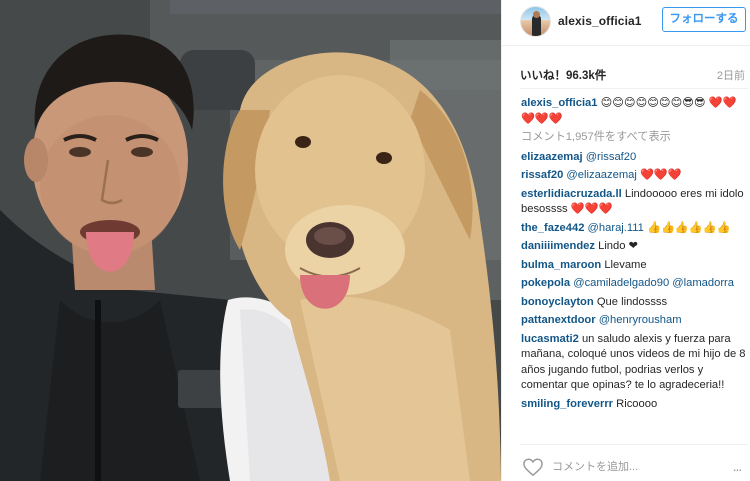 The height and width of the screenshot is (481, 750). Describe the element at coordinates (611, 157) in the screenshot. I see `comment-mention: @rissaf20` at that location.